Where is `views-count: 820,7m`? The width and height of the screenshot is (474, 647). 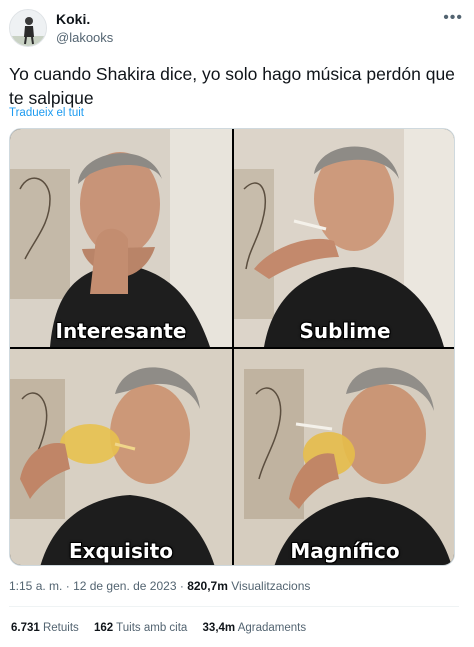
views-count: 820,7m is located at coordinates (207, 586).